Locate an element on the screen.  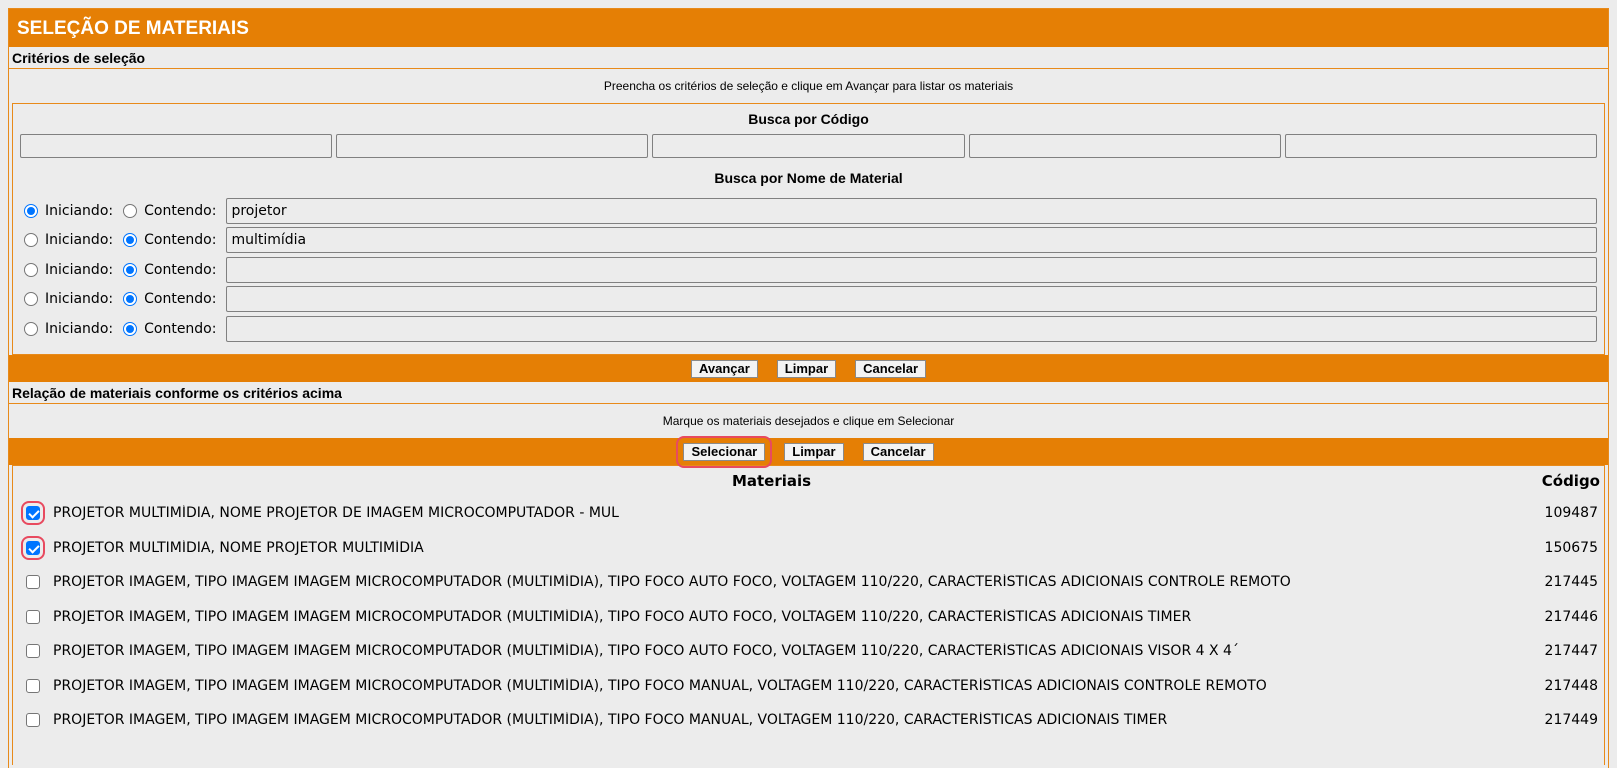
materials-column-header: Materiais is located at coordinates (771, 481).